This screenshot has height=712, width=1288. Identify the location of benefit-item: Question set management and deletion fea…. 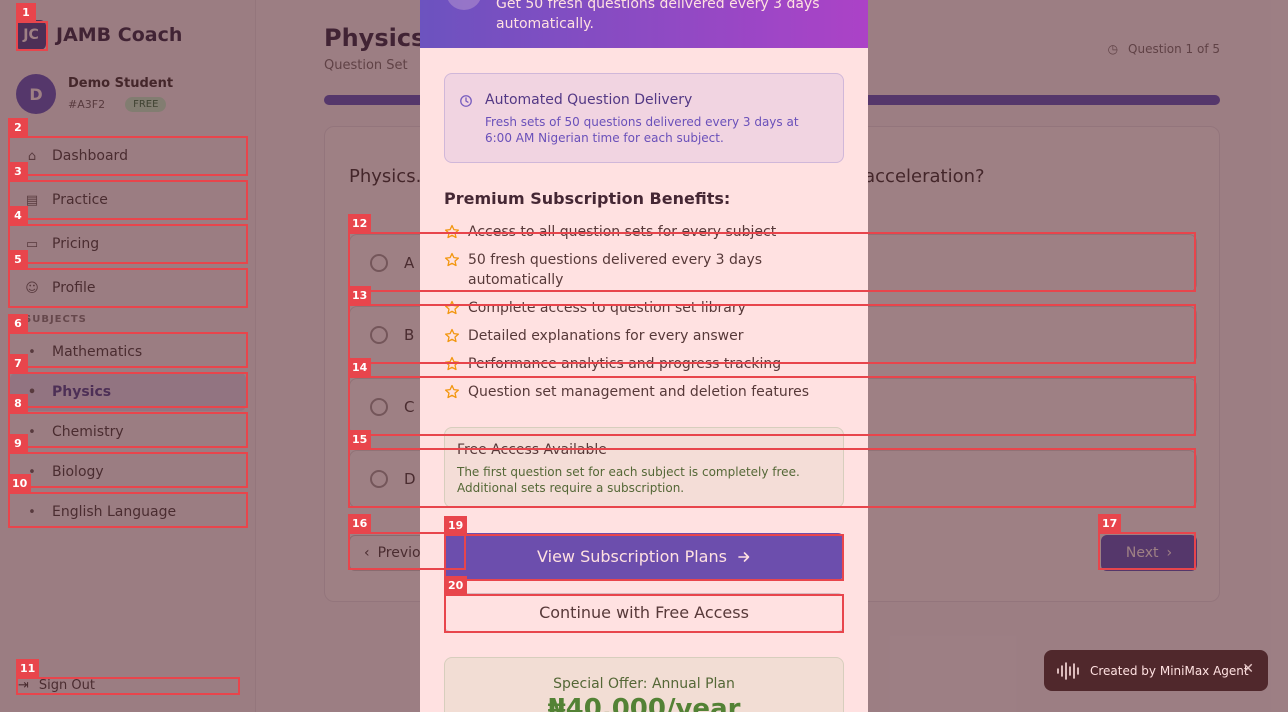
(644, 392).